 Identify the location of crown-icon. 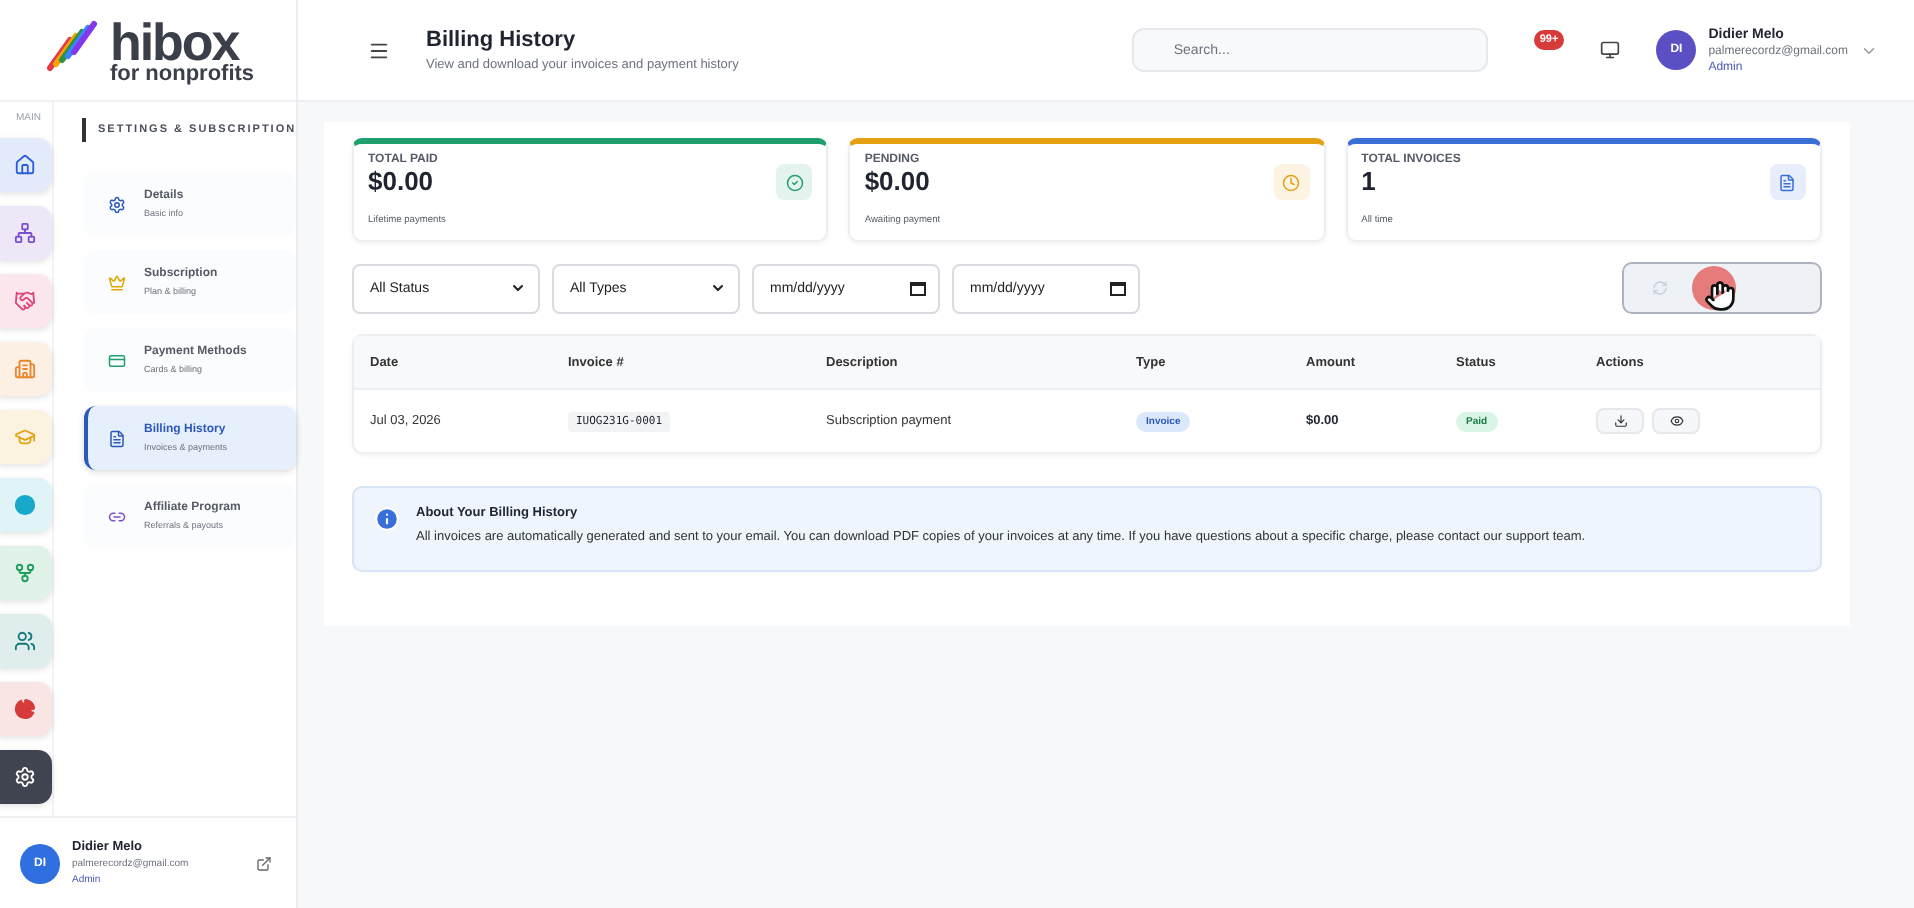
(117, 282).